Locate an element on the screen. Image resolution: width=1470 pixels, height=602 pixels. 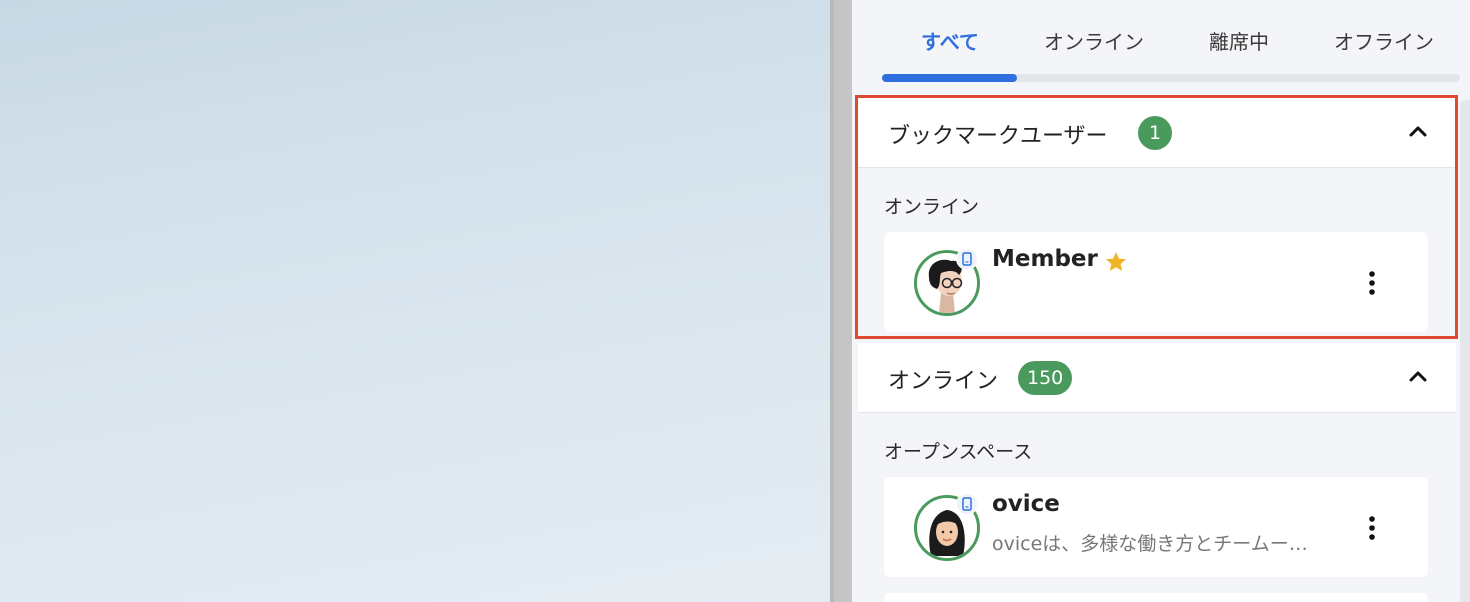
member-card: Member is located at coordinates (1156, 282).